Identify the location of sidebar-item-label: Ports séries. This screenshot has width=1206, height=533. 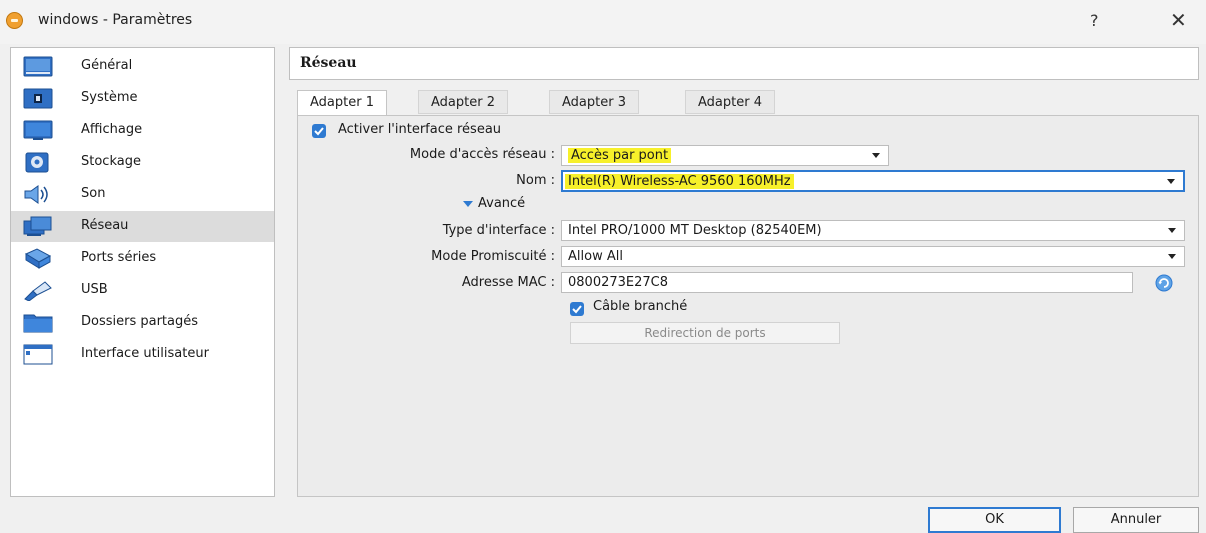
(119, 257).